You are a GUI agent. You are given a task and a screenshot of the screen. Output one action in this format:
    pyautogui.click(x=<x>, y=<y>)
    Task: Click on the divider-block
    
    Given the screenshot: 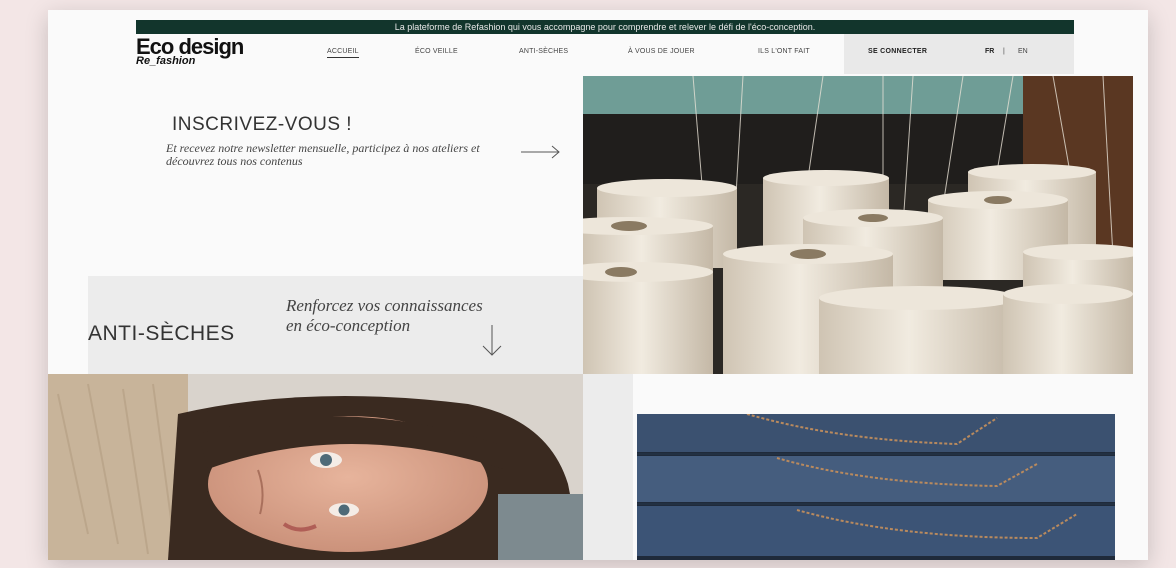 What is the action you would take?
    pyautogui.click(x=608, y=467)
    